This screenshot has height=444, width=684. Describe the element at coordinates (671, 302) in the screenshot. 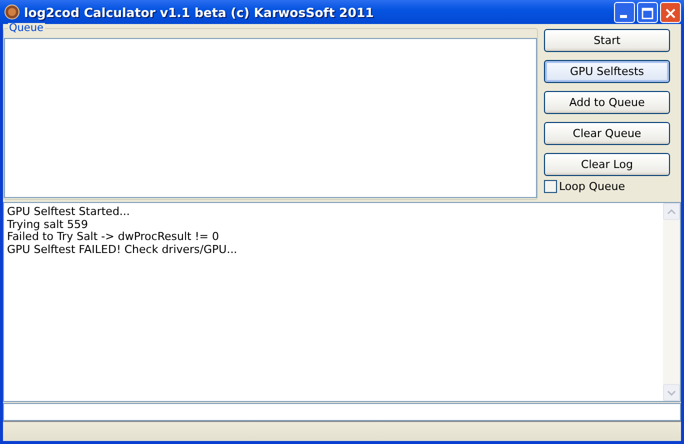

I see `scrollbar` at that location.